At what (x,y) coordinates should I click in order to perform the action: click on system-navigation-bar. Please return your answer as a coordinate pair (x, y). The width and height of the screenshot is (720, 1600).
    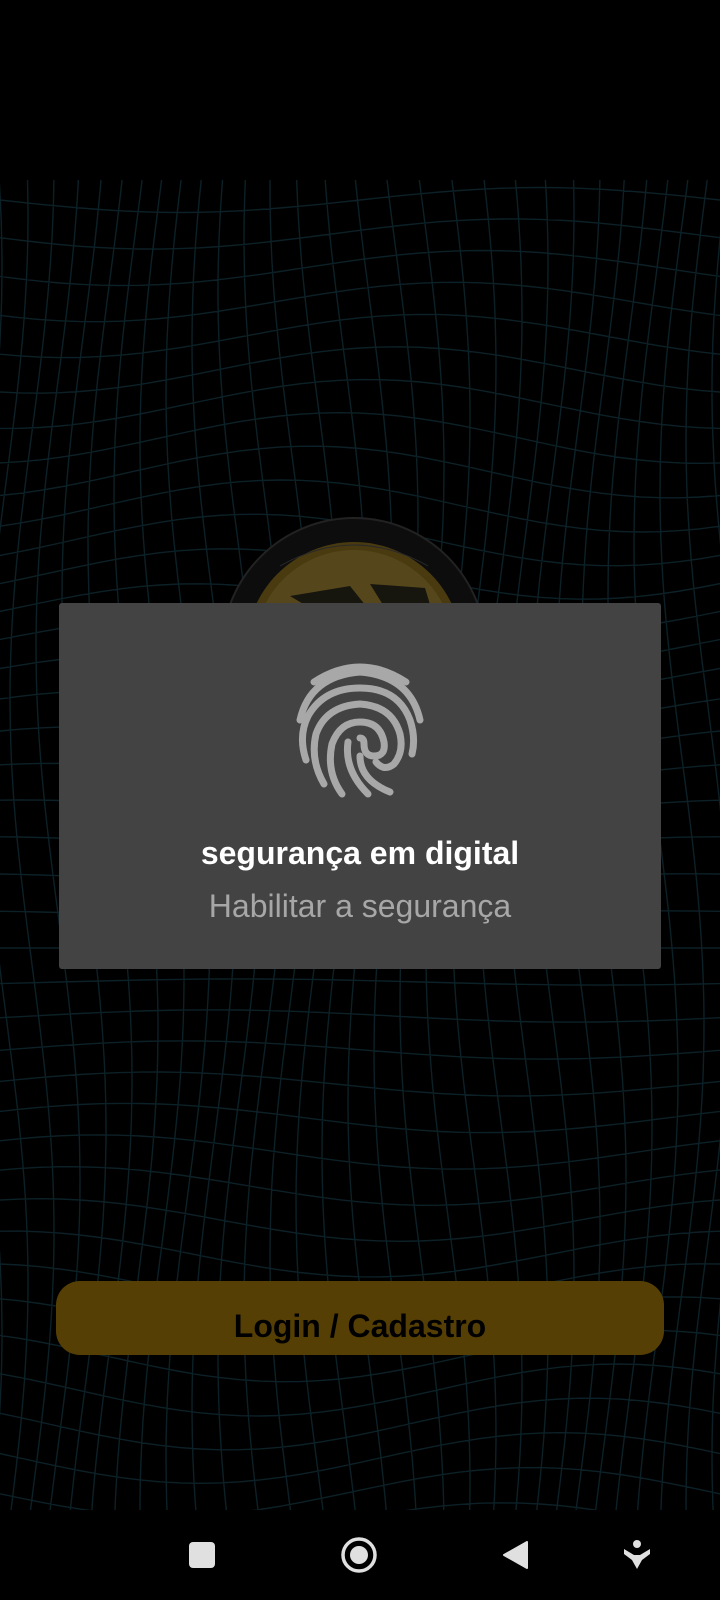
    Looking at the image, I should click on (360, 1555).